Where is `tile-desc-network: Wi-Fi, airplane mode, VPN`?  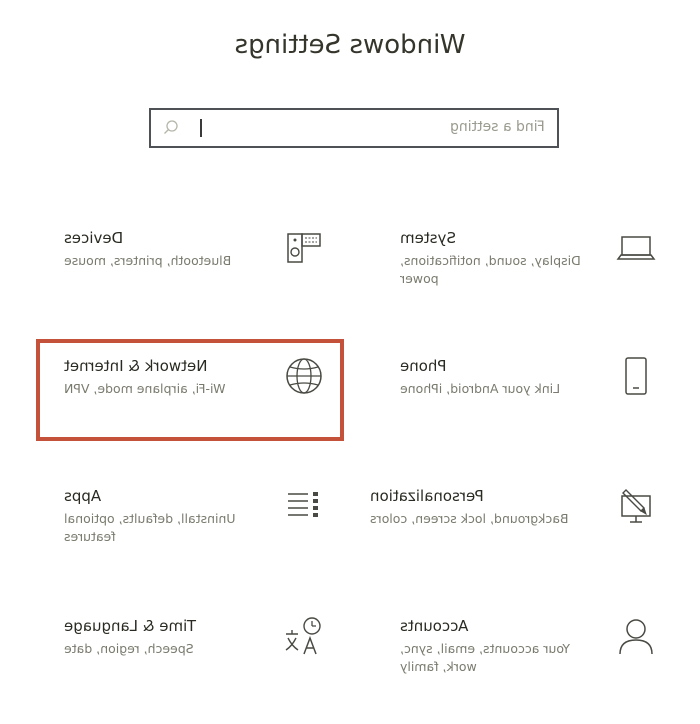
tile-desc-network: Wi-Fi, airplane mode, VPN is located at coordinates (145, 388).